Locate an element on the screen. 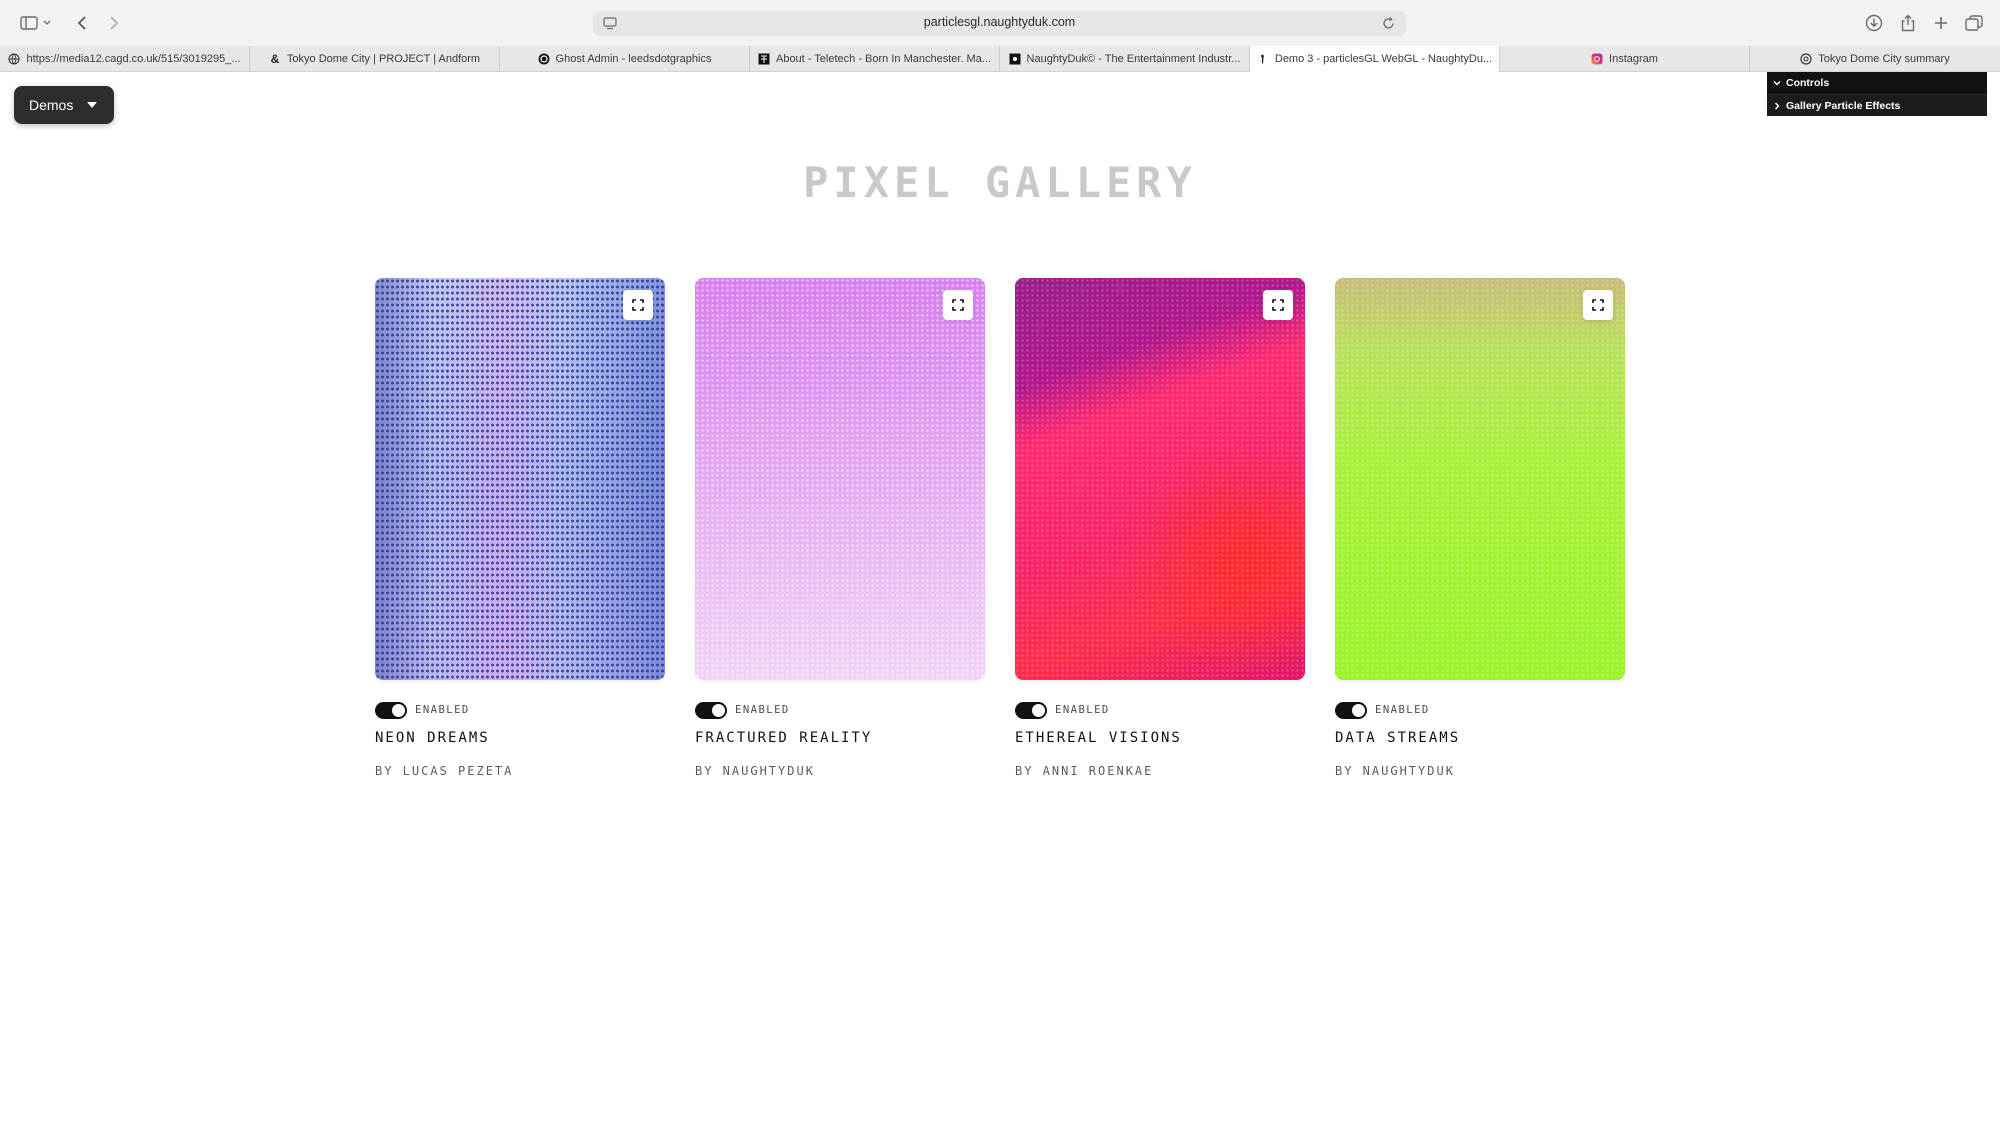 The height and width of the screenshot is (1125, 2000). demos-menu-button: Demos is located at coordinates (64, 105).